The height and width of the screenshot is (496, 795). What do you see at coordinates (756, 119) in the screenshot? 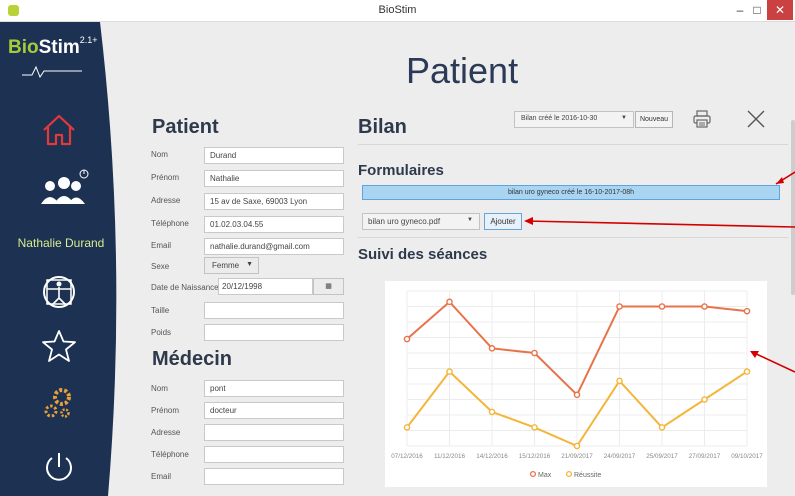
I see `close-icon` at bounding box center [756, 119].